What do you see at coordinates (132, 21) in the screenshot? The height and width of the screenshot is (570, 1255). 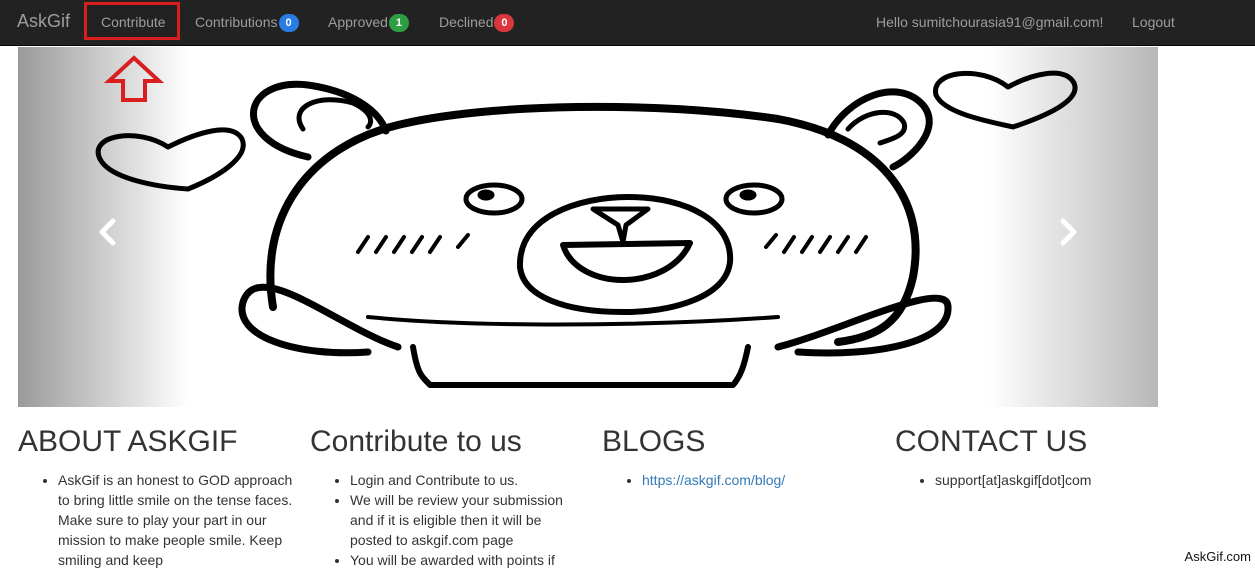 I see `contribute-highlight-box` at bounding box center [132, 21].